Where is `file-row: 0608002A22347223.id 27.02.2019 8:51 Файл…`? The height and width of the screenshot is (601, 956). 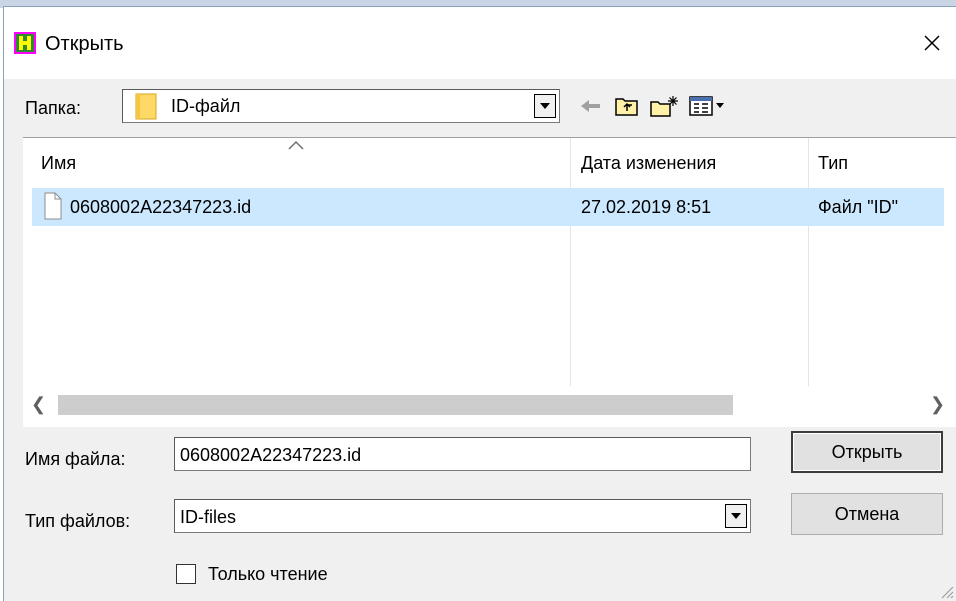 file-row: 0608002A22347223.id 27.02.2019 8:51 Файл… is located at coordinates (488, 207).